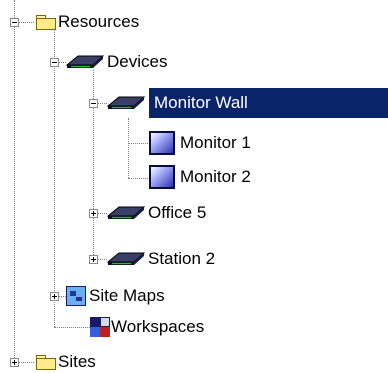 The width and height of the screenshot is (388, 373). I want to click on tree-item-label: Workspaces, so click(158, 326).